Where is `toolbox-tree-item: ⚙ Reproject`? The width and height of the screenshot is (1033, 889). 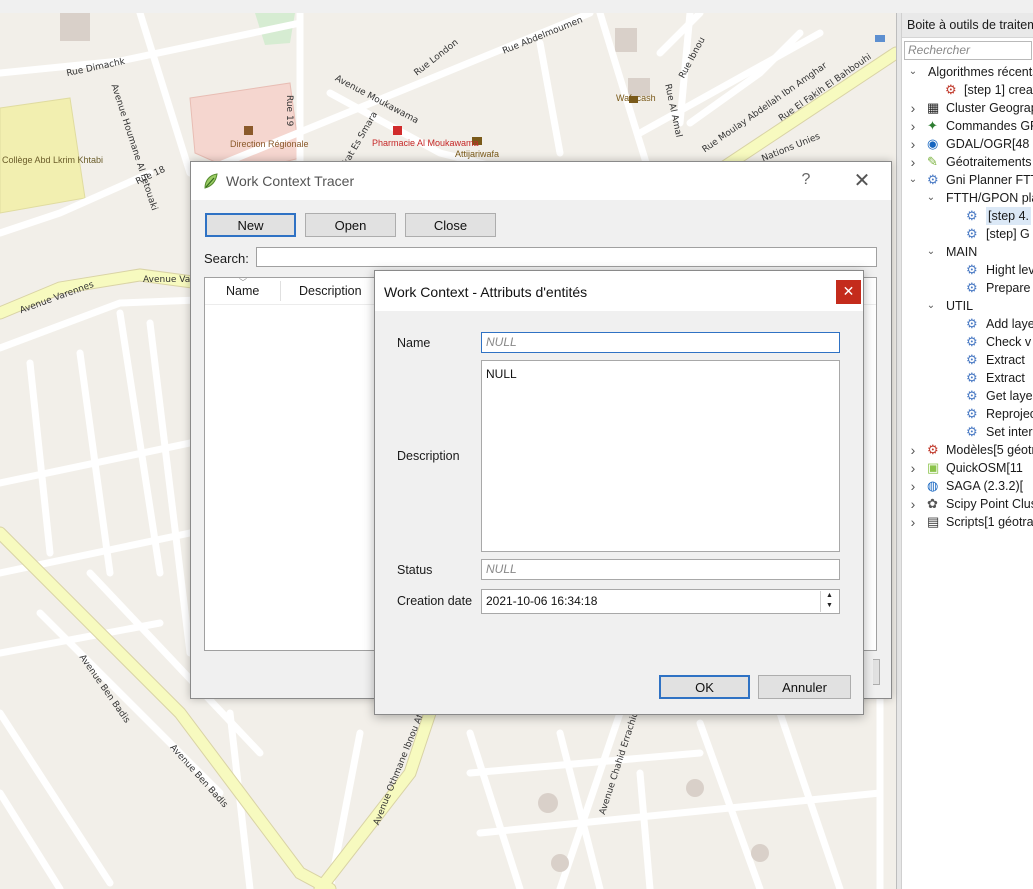
toolbox-tree-item: ⚙ Reproject is located at coordinates (967, 414).